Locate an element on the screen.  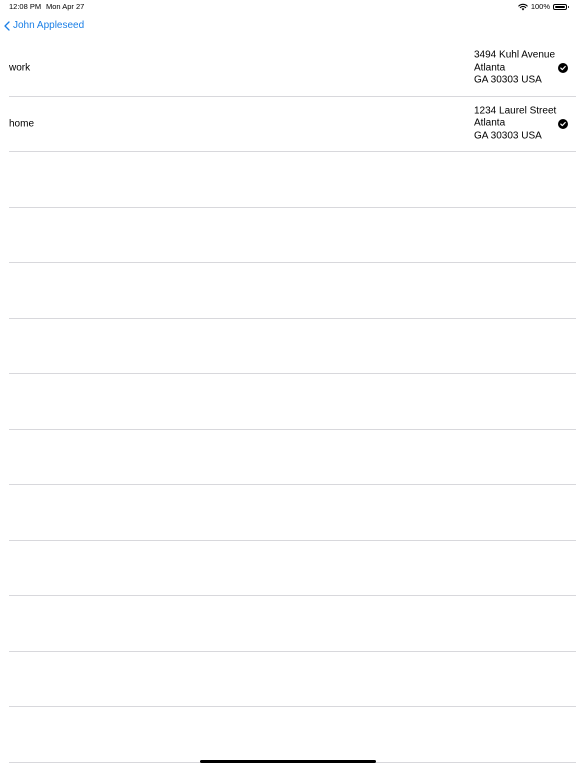
address-text: 3494 Kuhl Avenue Atlanta GA 30303 USA is located at coordinates (514, 69).